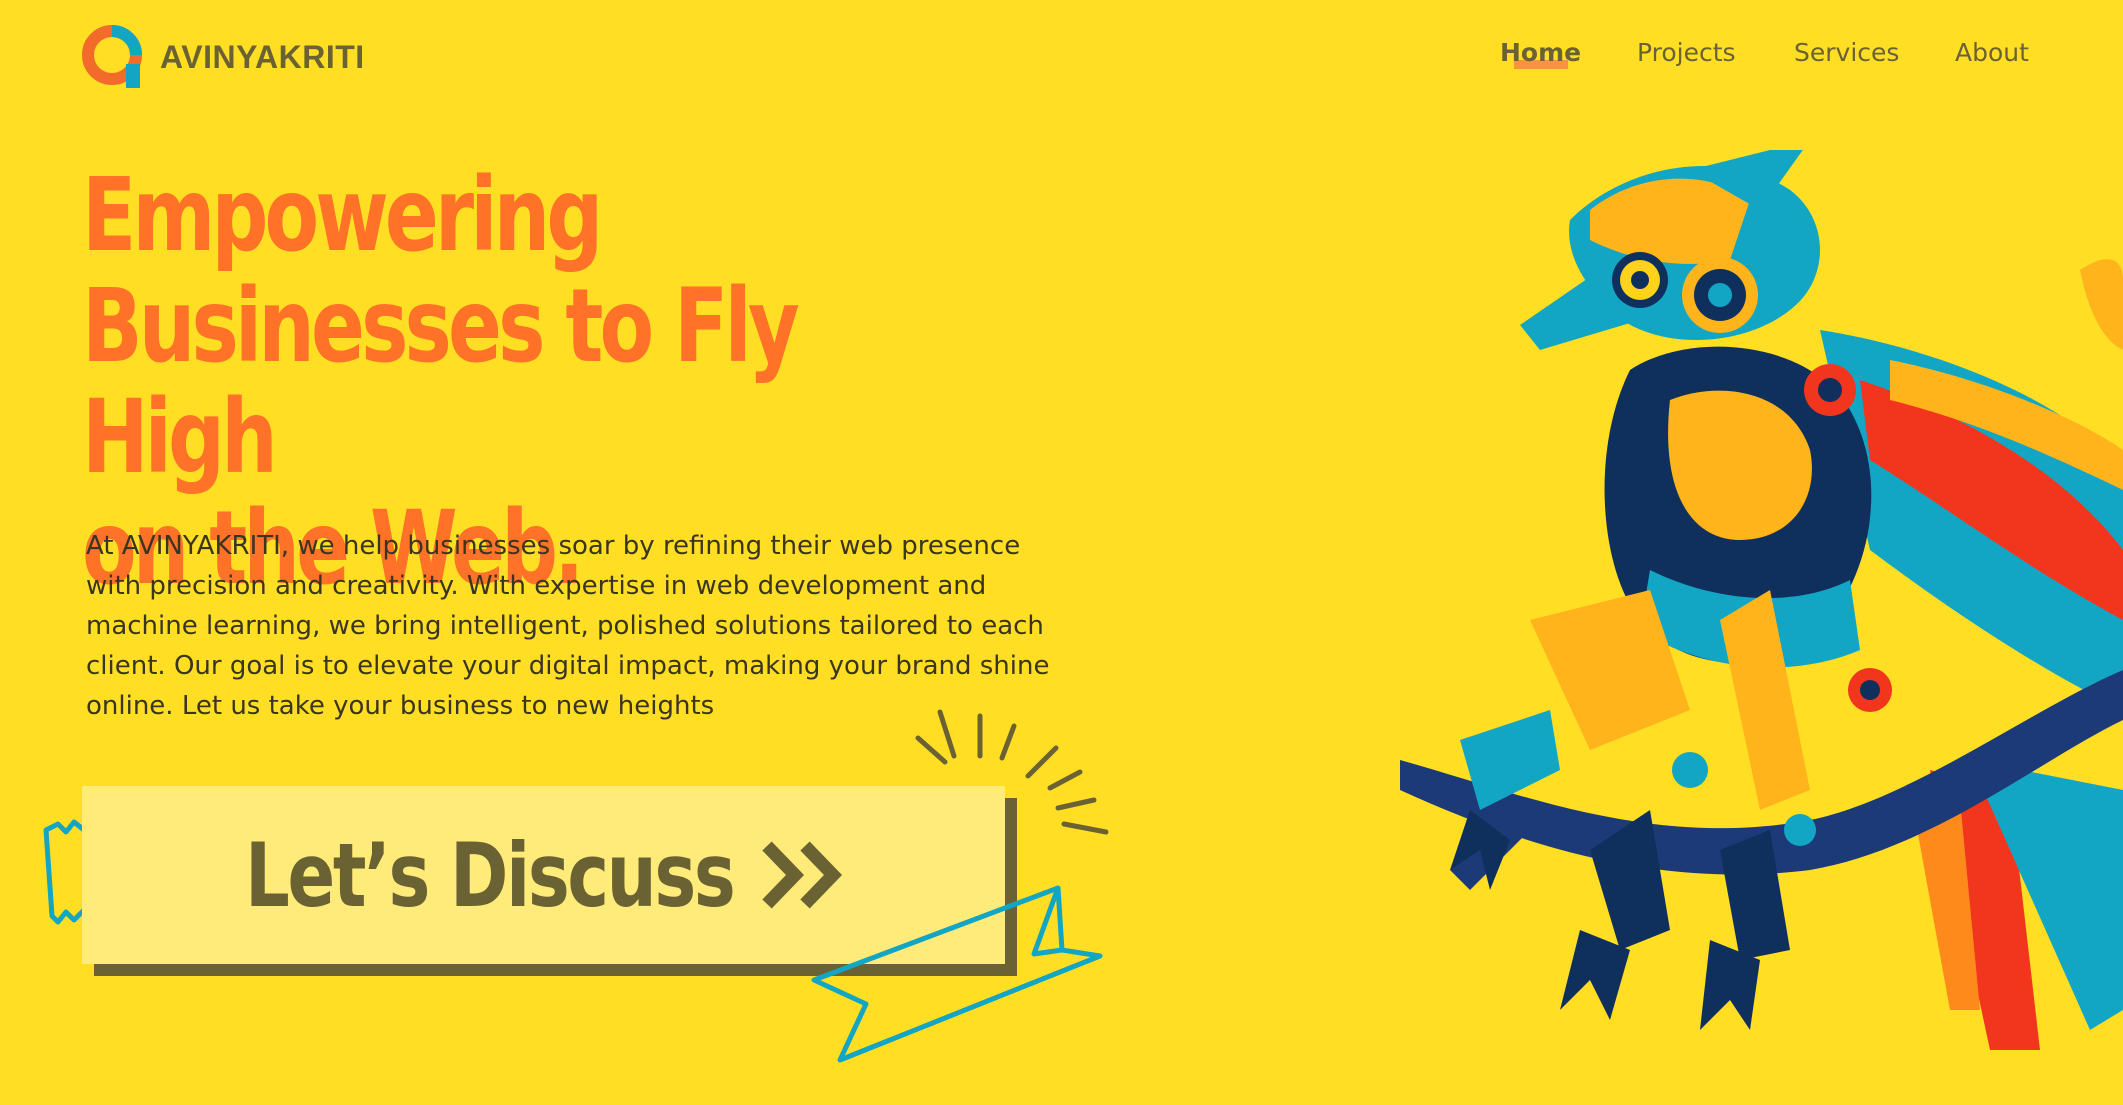  I want to click on cta-content: Let’s Discuss, so click(543, 875).